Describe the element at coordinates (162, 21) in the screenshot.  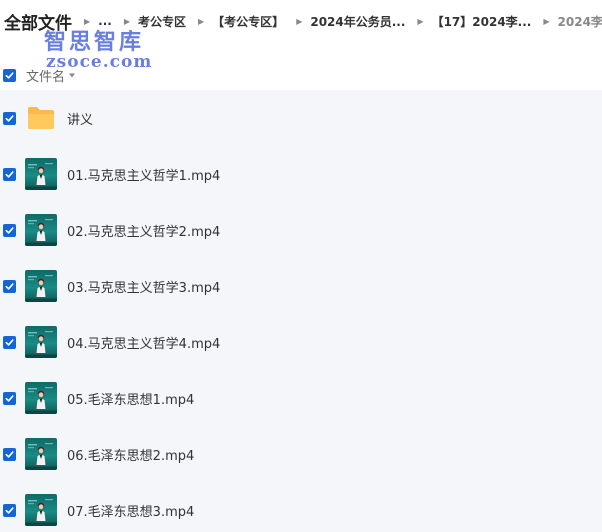
I see `breadcrumb-item-2: 考公专区` at that location.